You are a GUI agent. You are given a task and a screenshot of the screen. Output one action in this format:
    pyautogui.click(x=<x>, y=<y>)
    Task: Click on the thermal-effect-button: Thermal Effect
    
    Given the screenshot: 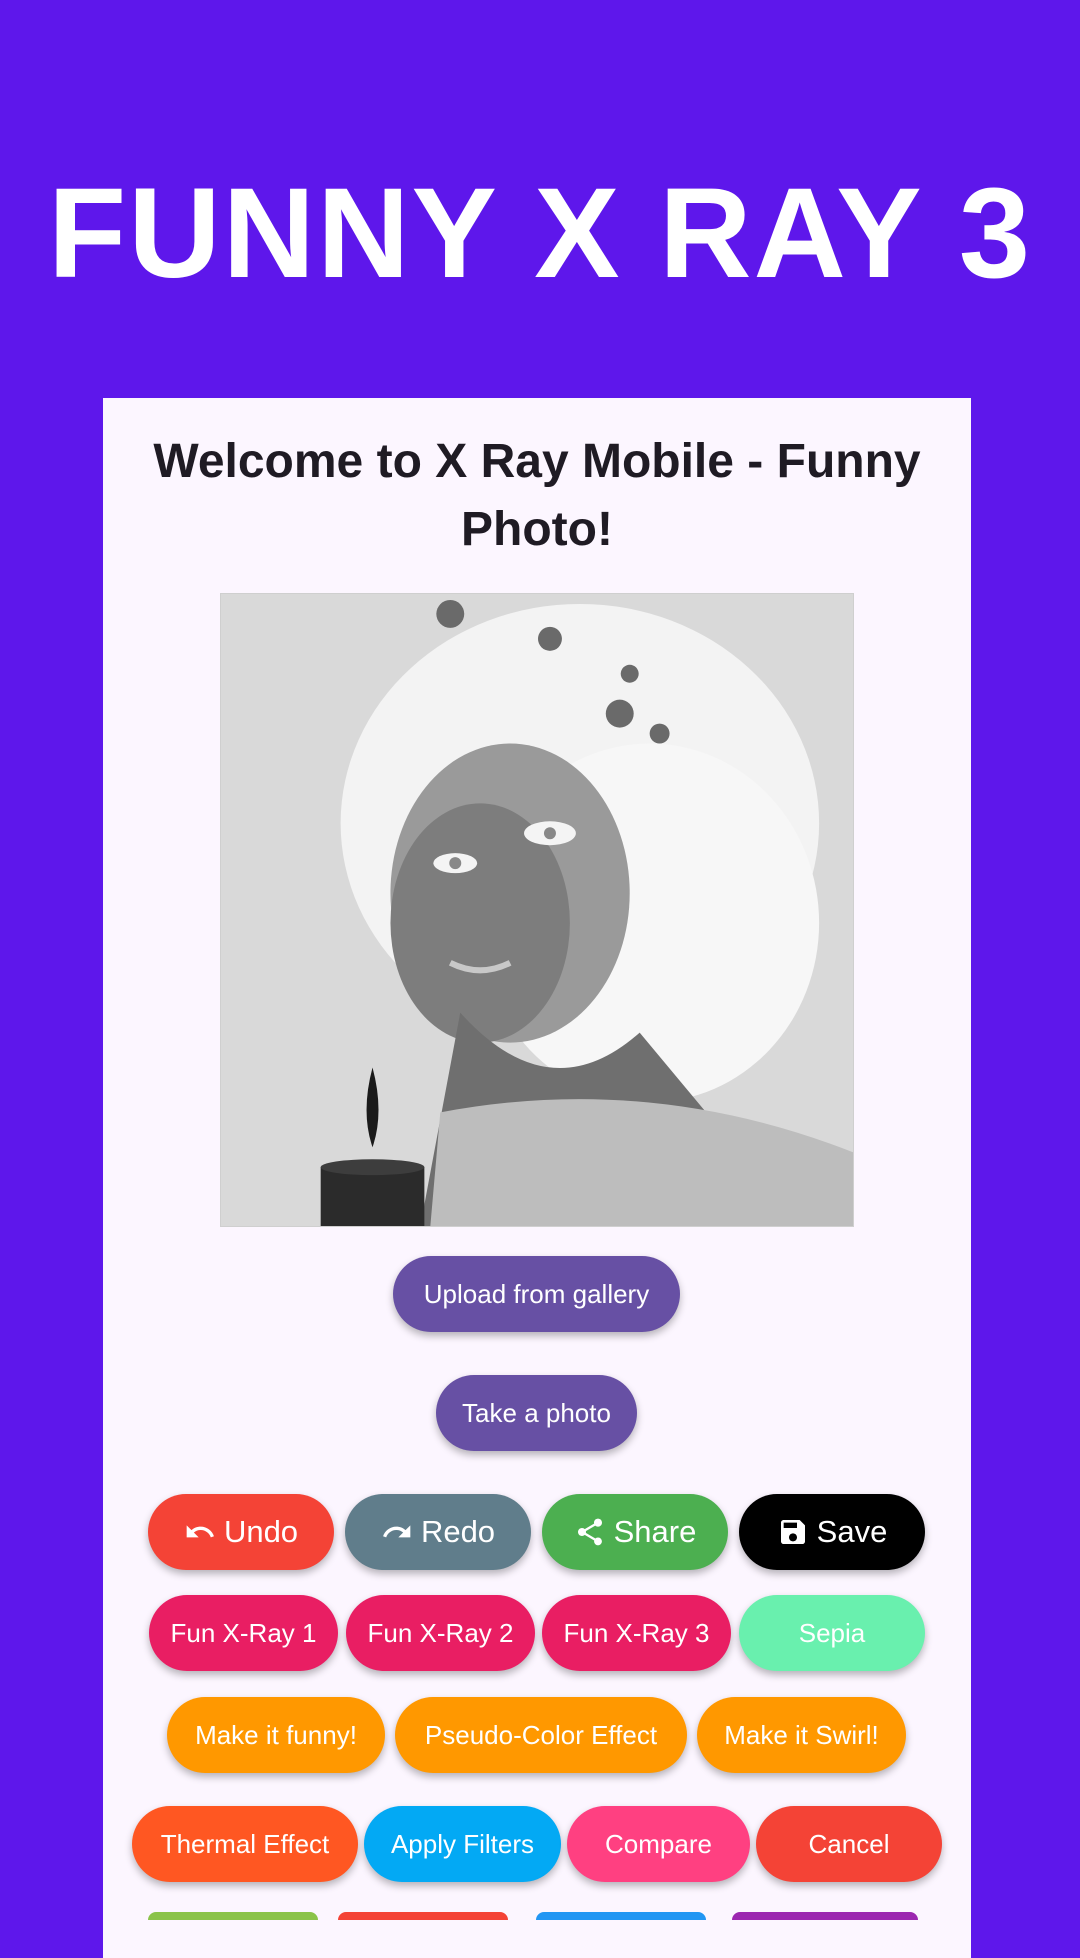 What is the action you would take?
    pyautogui.click(x=245, y=1844)
    